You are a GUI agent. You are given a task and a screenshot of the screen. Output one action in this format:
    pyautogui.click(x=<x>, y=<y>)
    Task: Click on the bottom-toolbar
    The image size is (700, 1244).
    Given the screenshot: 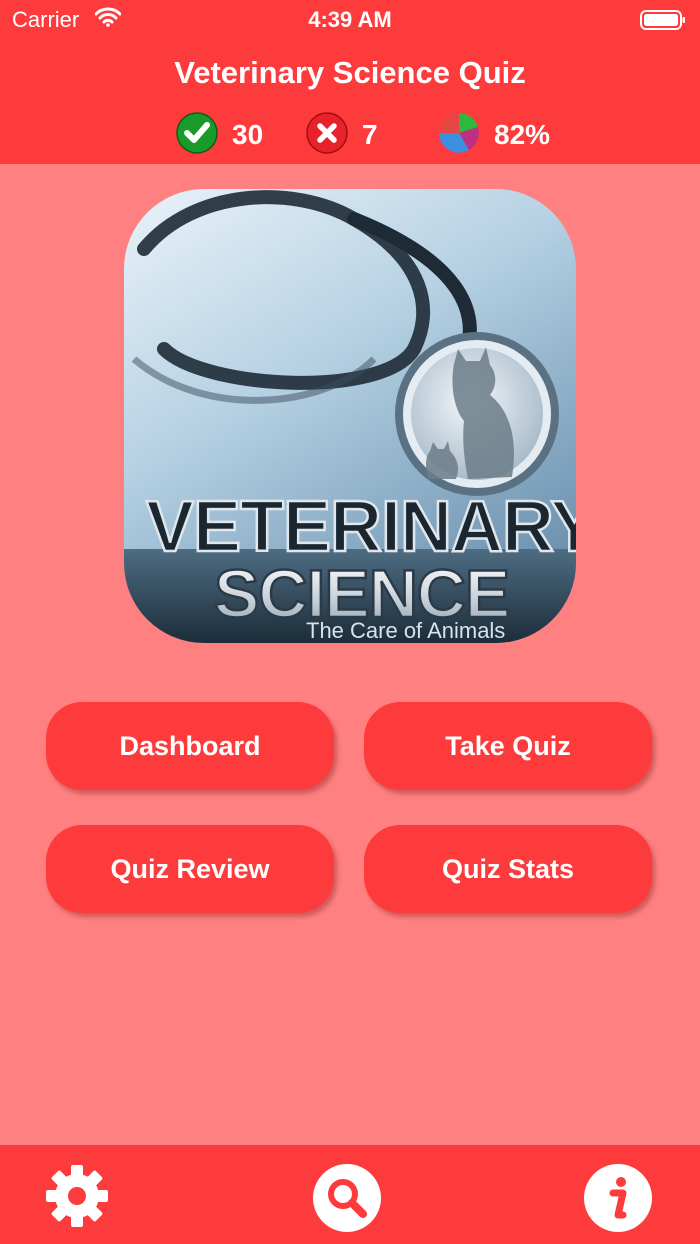 What is the action you would take?
    pyautogui.click(x=350, y=1194)
    